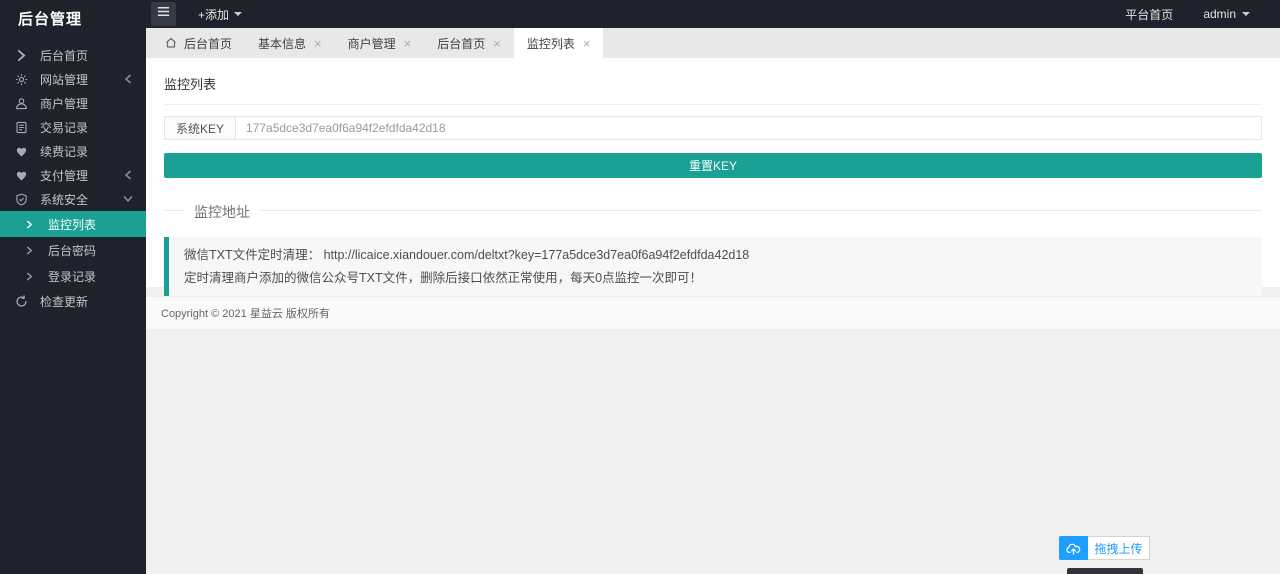 This screenshot has width=1280, height=574. I want to click on gear-icon, so click(21, 79).